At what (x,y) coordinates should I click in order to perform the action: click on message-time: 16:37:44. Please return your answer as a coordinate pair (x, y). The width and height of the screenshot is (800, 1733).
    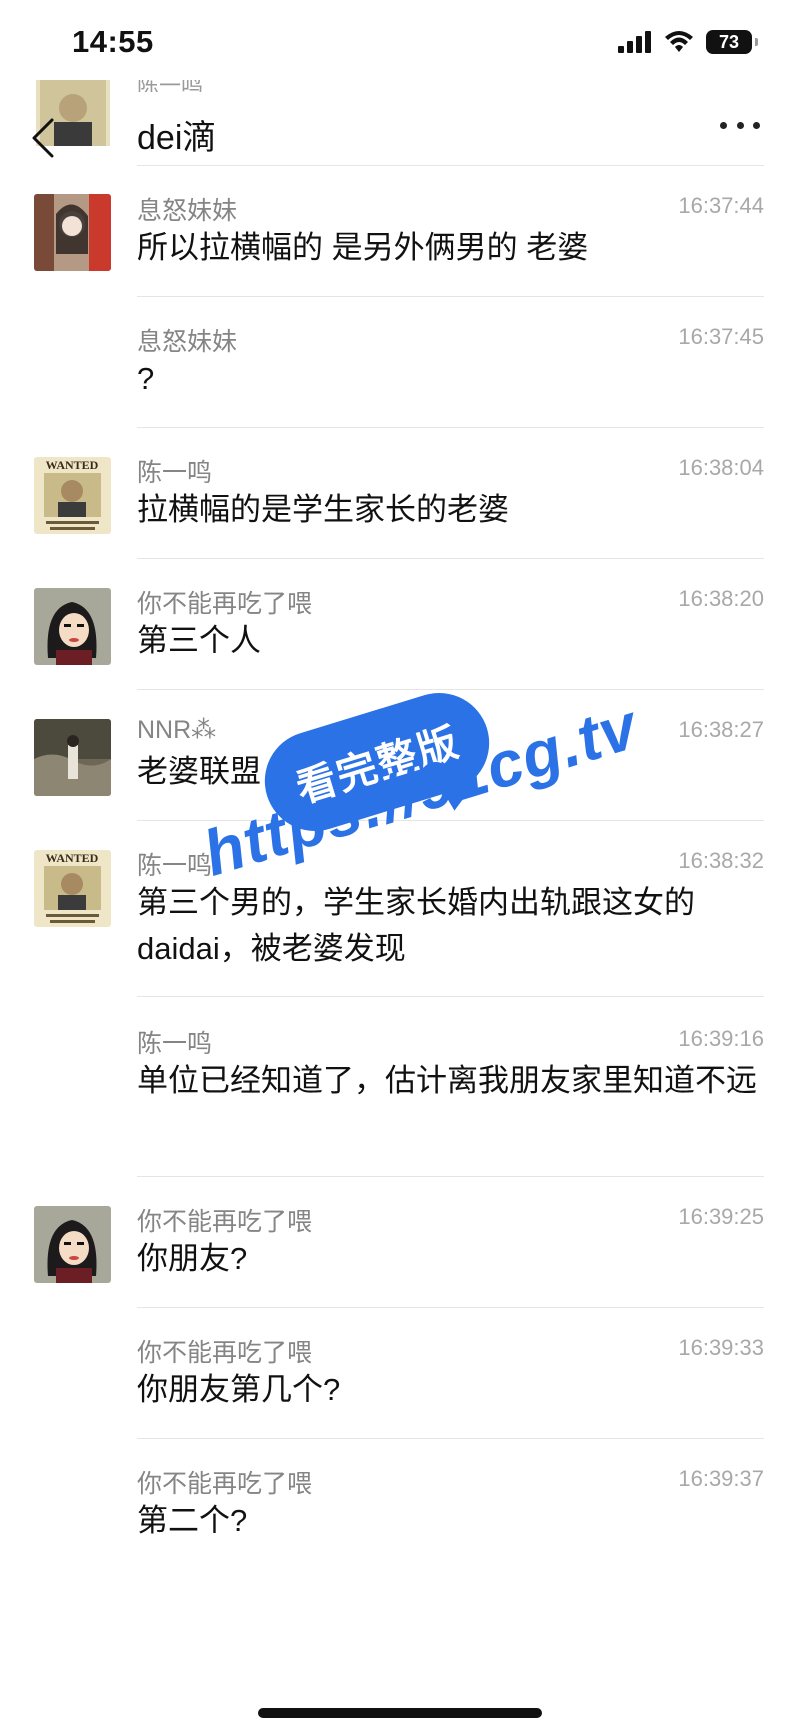
    Looking at the image, I should click on (721, 205).